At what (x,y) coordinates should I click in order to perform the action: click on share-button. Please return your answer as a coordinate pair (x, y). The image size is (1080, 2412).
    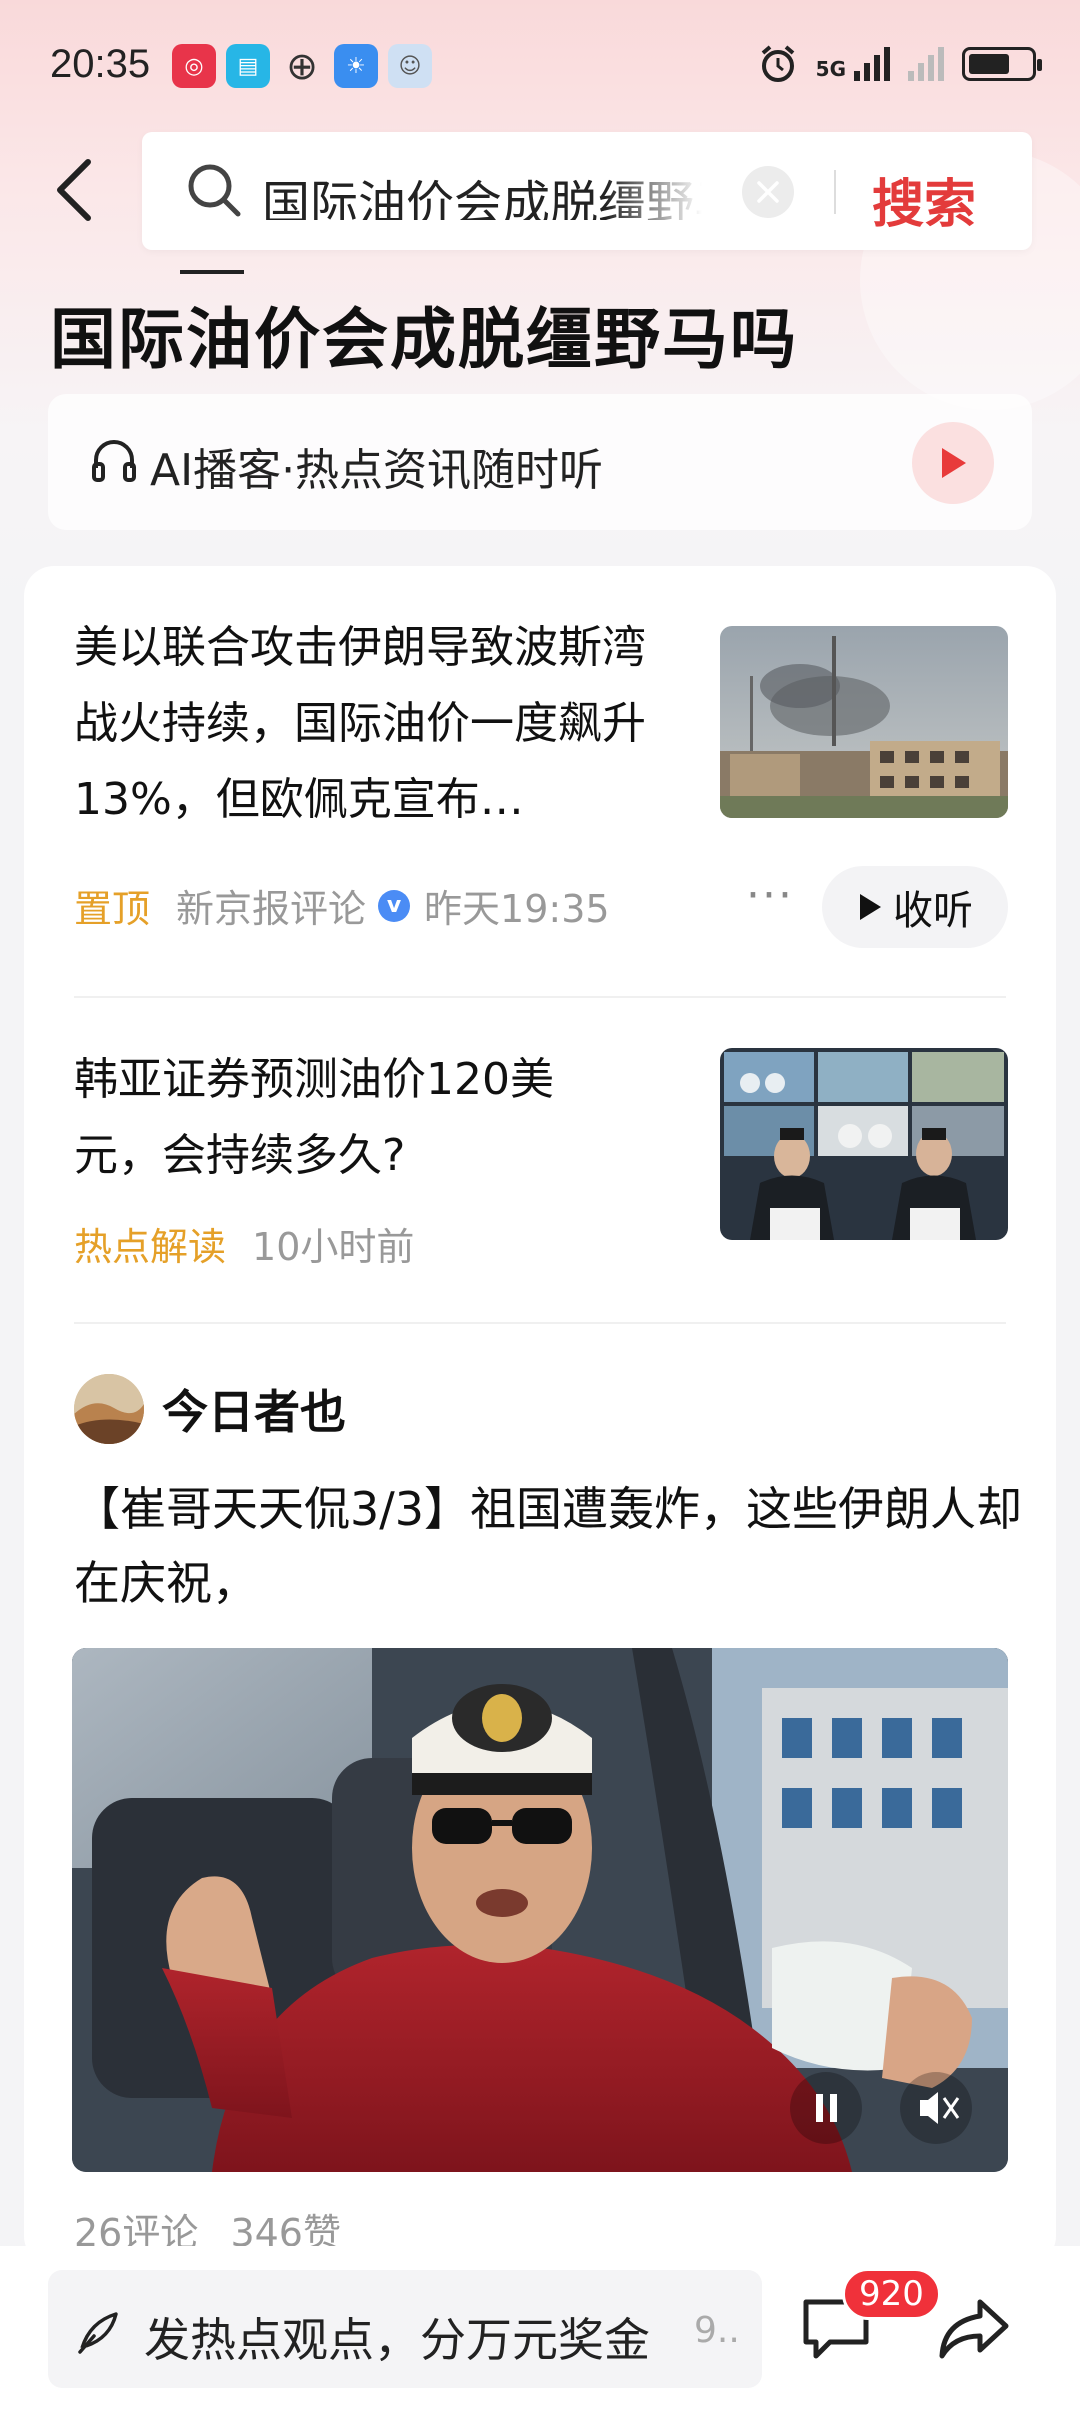
    Looking at the image, I should click on (973, 2331).